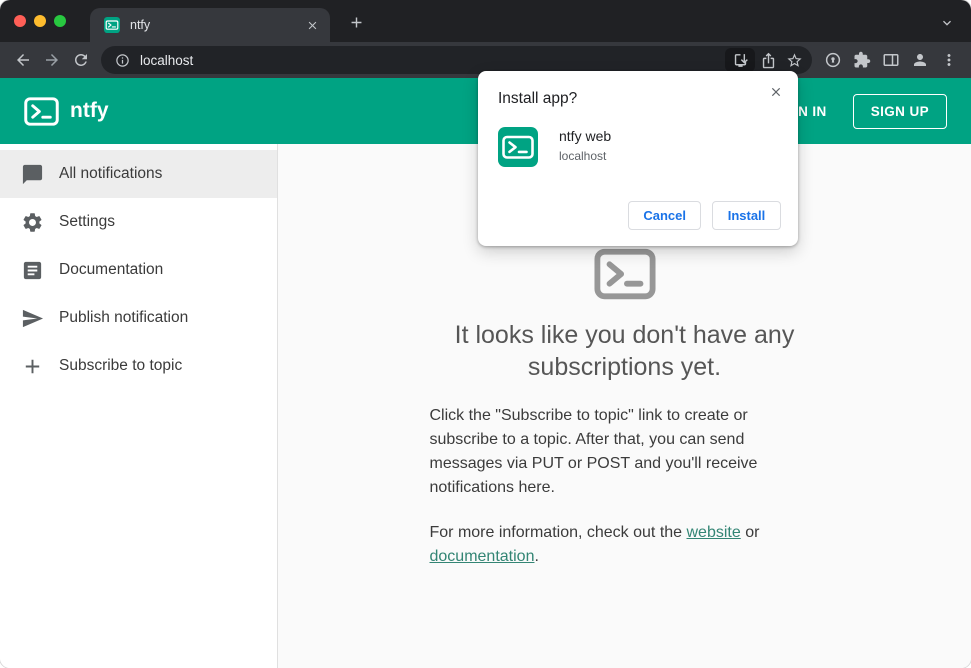 This screenshot has width=971, height=668. What do you see at coordinates (832, 60) in the screenshot?
I see `extension-circle-icon` at bounding box center [832, 60].